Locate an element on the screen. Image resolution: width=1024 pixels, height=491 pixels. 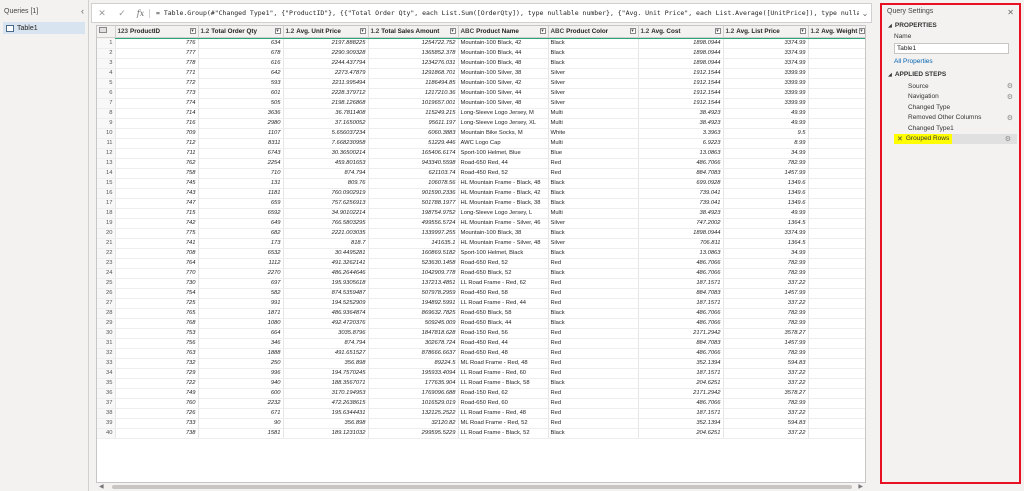
table-cell: 601 is located at coordinates (241, 93).